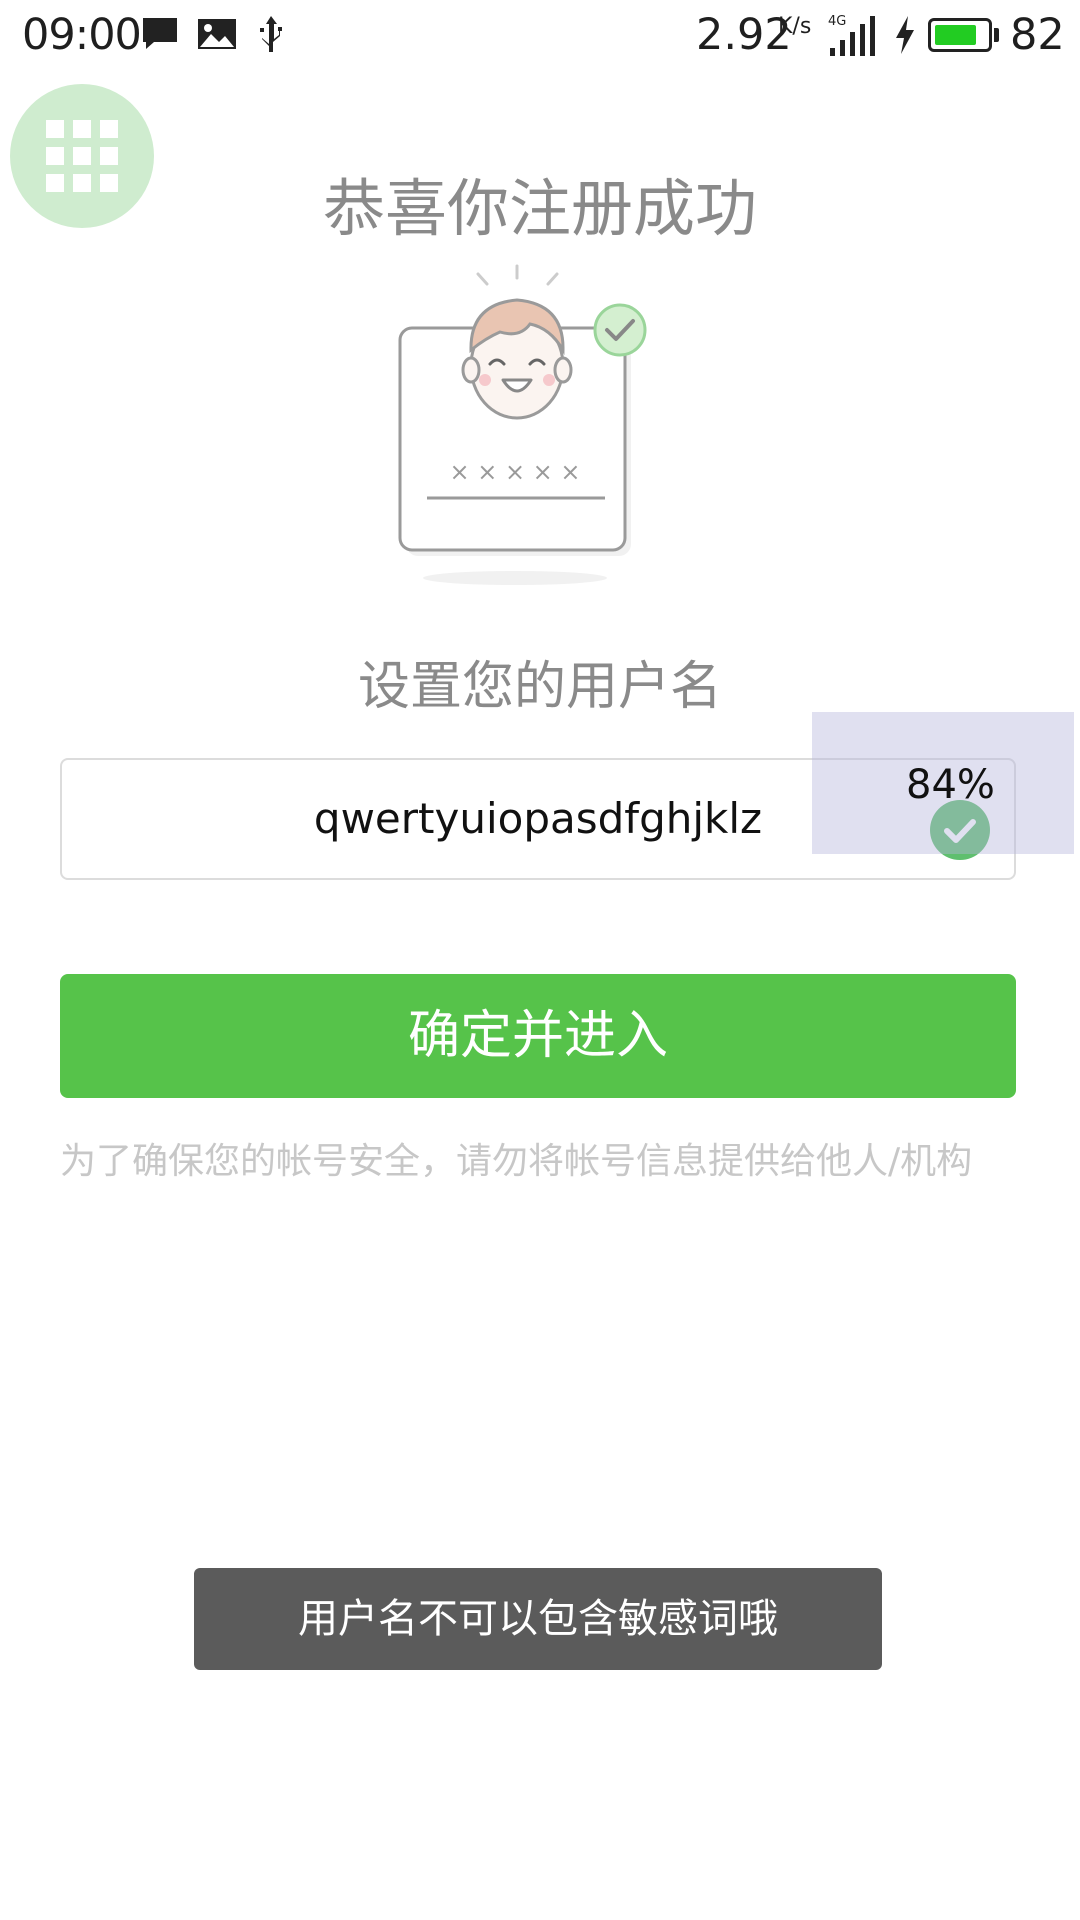  Describe the element at coordinates (1037, 35) in the screenshot. I see `battery-level: 82` at that location.